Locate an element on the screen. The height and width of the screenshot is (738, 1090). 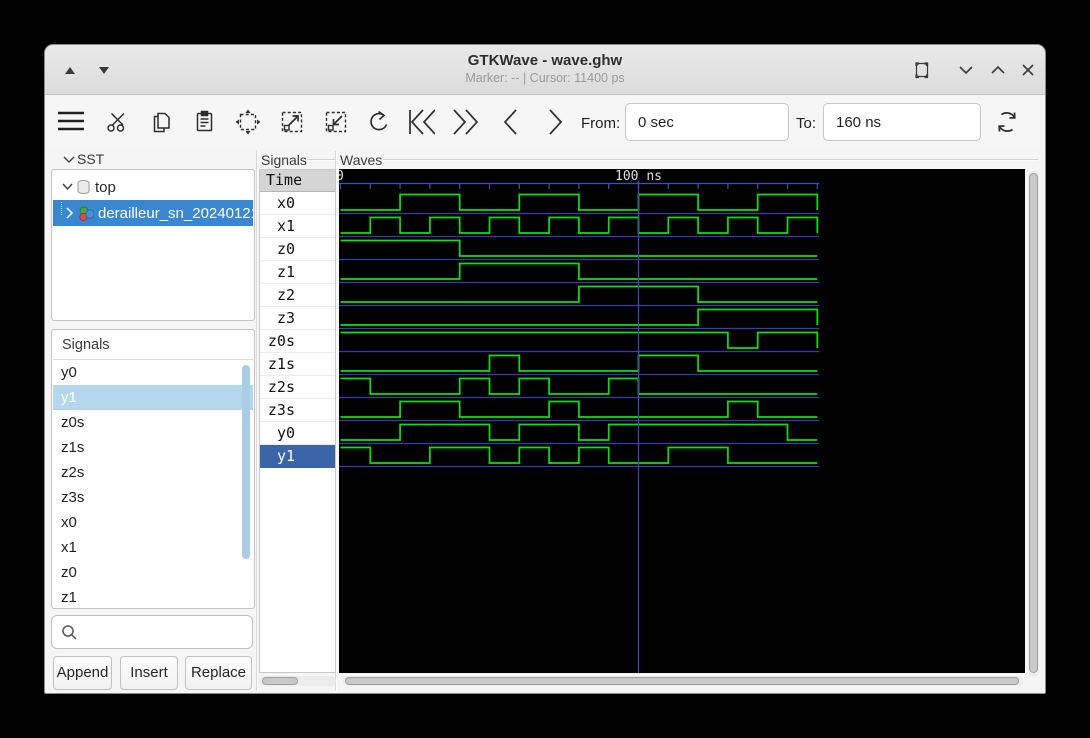
replace-button: Replace is located at coordinates (218, 673).